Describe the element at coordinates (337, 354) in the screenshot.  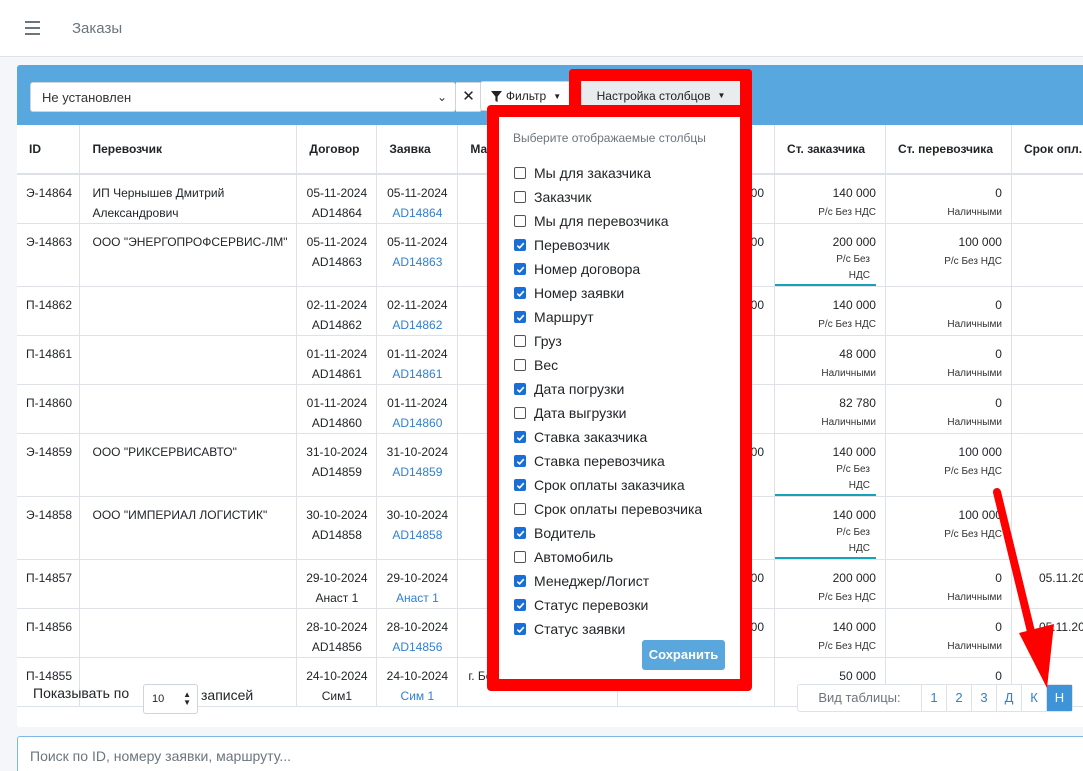
I see `contract-date: 01-11-2024` at that location.